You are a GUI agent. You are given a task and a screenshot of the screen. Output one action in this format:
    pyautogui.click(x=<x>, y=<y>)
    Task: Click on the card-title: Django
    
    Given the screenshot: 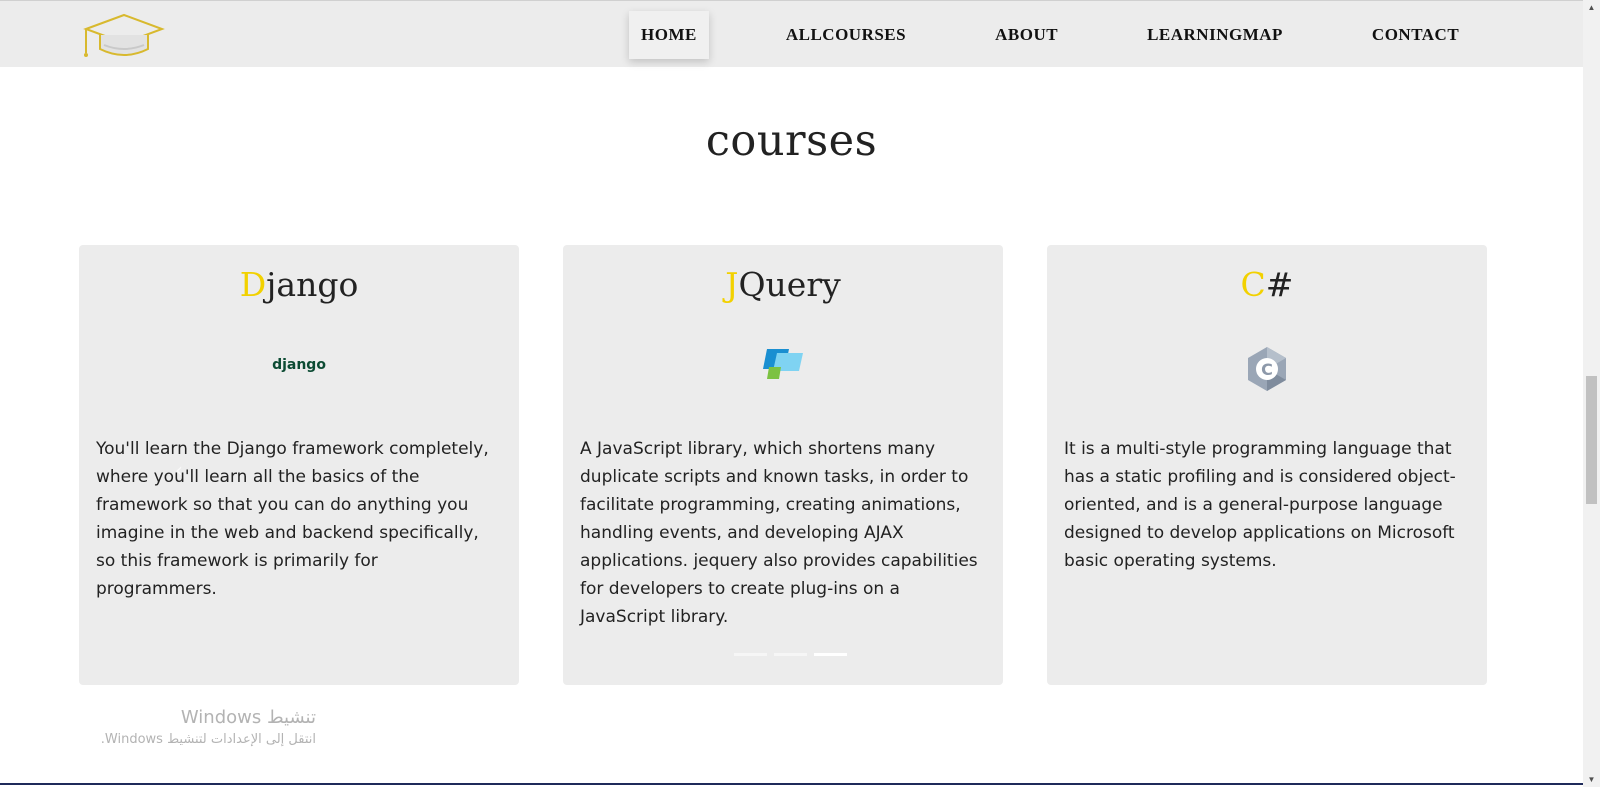 What is the action you would take?
    pyautogui.click(x=299, y=284)
    